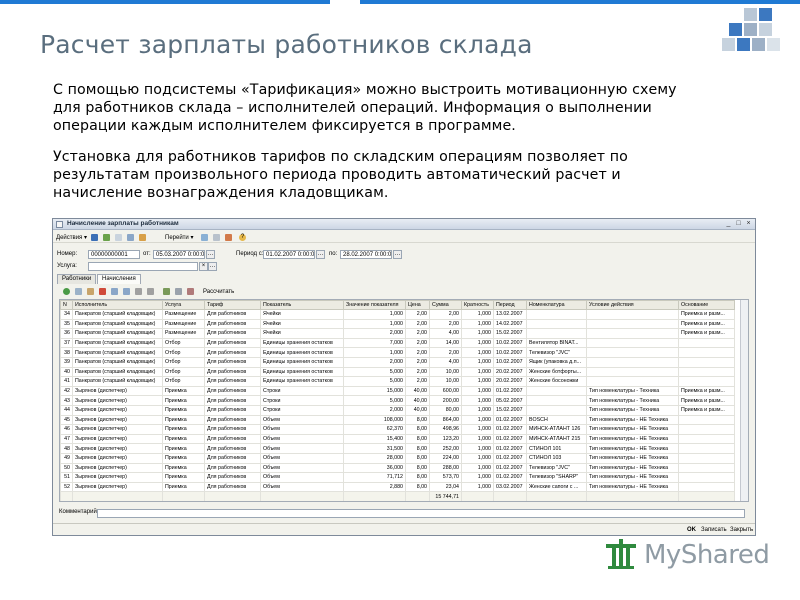  I want to click on column-header: Условие действия, so click(632, 305).